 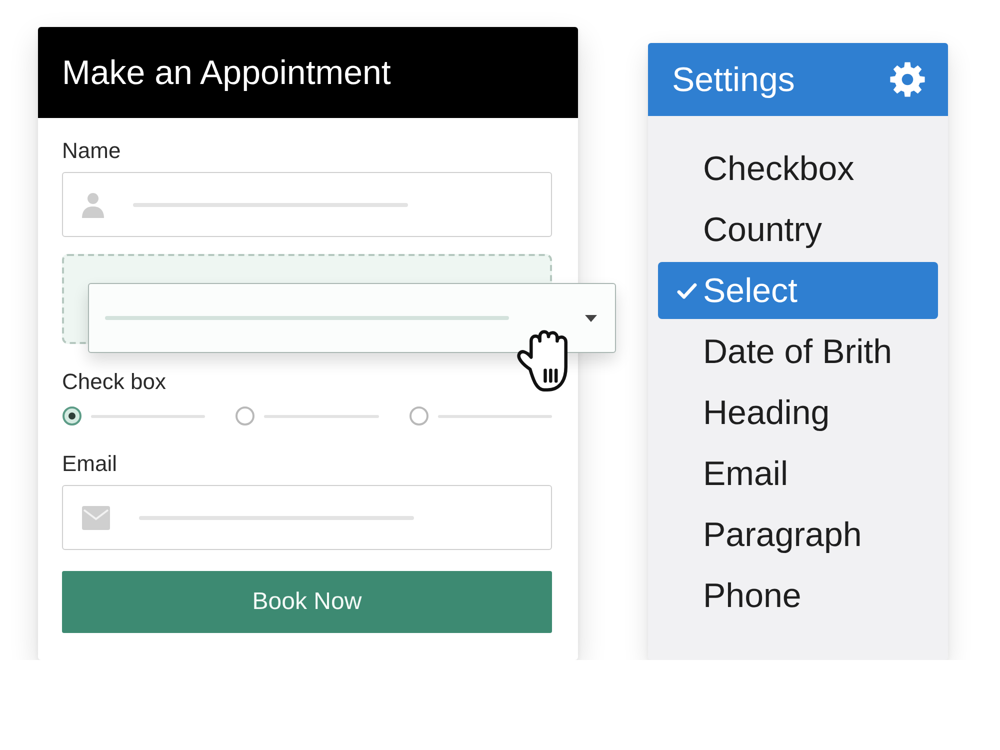 What do you see at coordinates (96, 518) in the screenshot?
I see `envelope-icon` at bounding box center [96, 518].